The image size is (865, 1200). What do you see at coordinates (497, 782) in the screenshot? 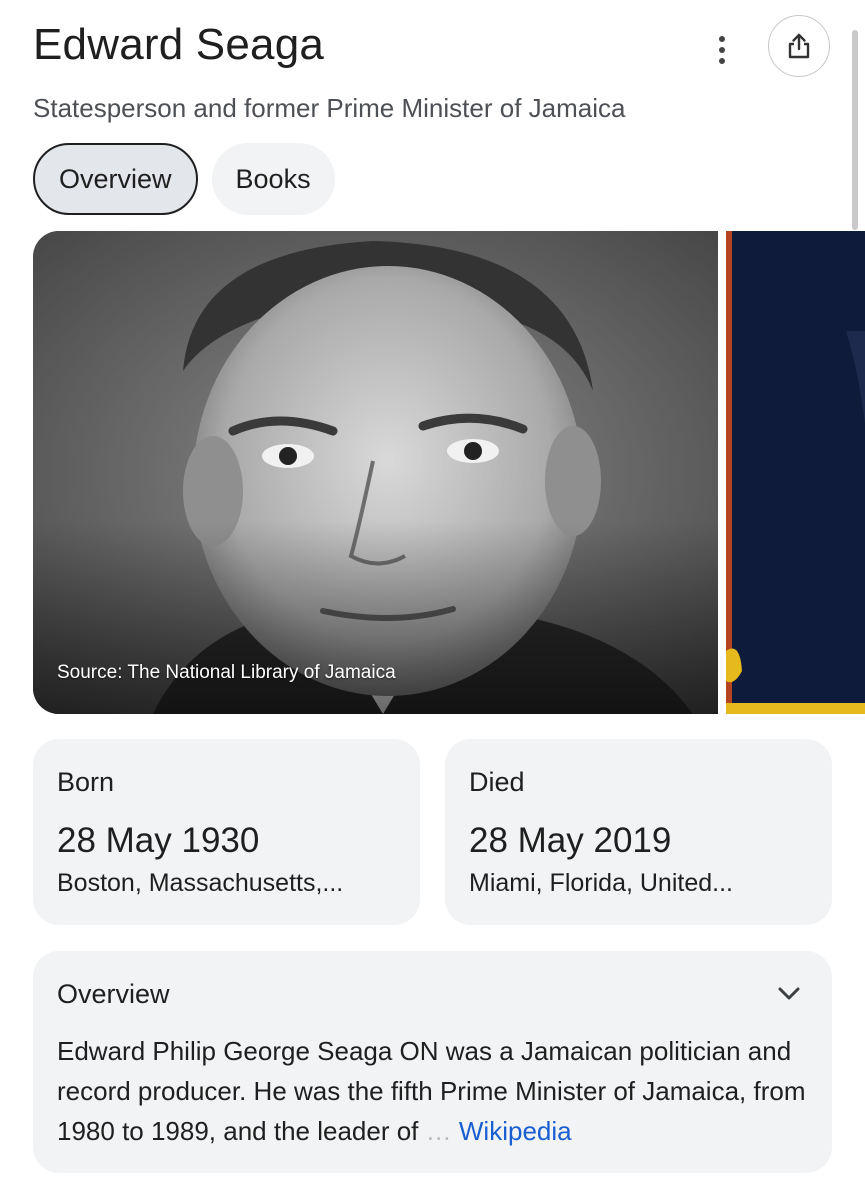
I see `died-label: Died` at bounding box center [497, 782].